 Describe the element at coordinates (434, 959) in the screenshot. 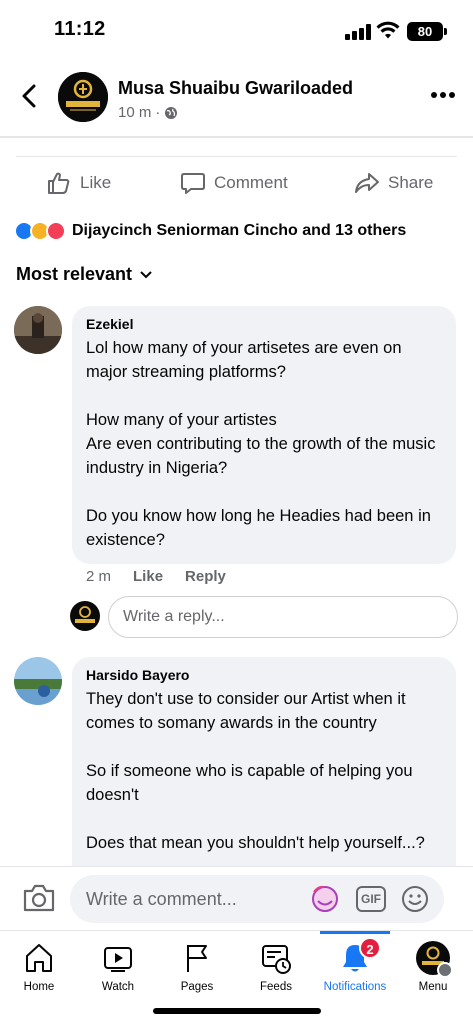

I see `menu-avatar` at that location.